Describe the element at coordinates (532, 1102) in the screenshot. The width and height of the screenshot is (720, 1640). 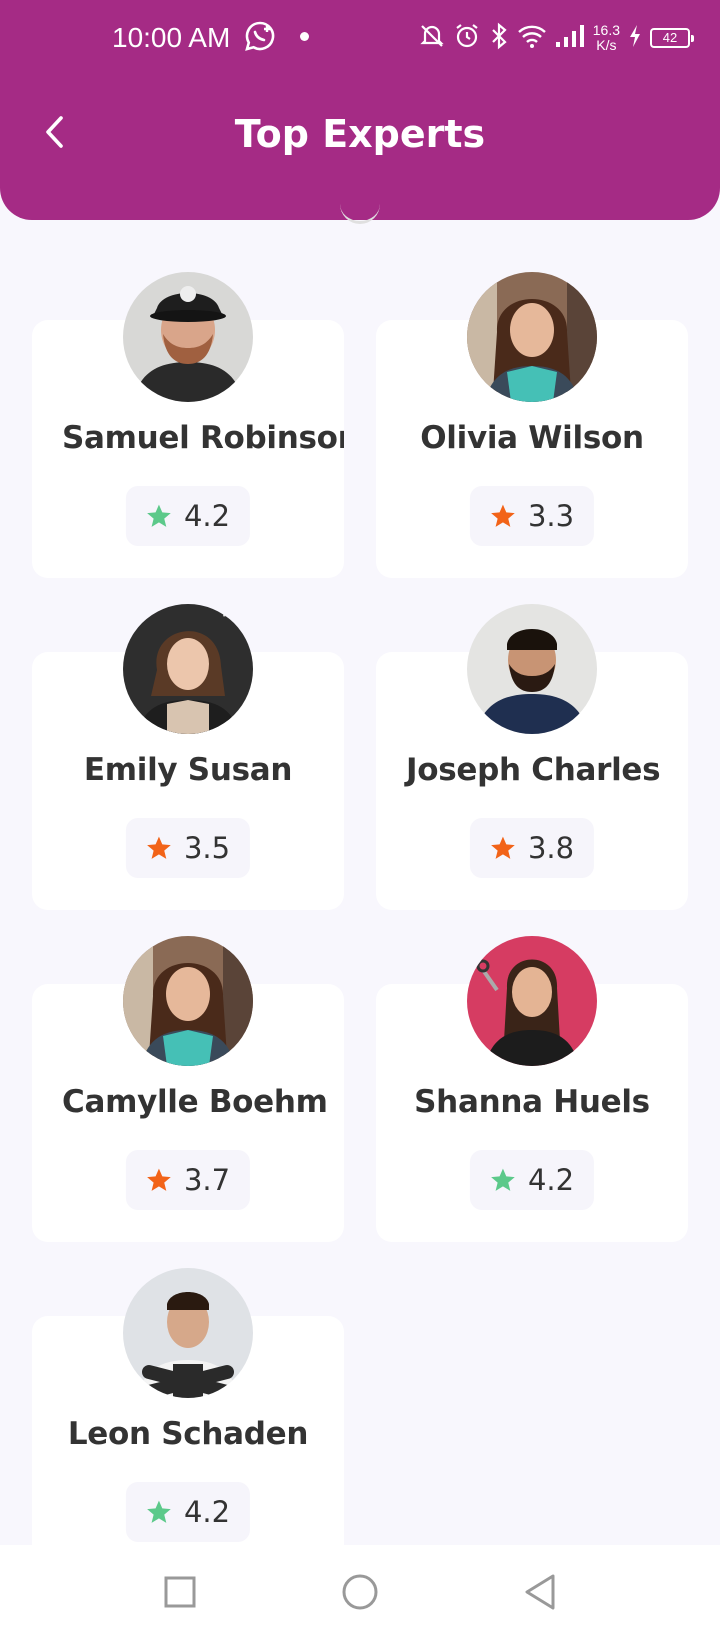
I see `expert-name: Shanna Huels` at that location.